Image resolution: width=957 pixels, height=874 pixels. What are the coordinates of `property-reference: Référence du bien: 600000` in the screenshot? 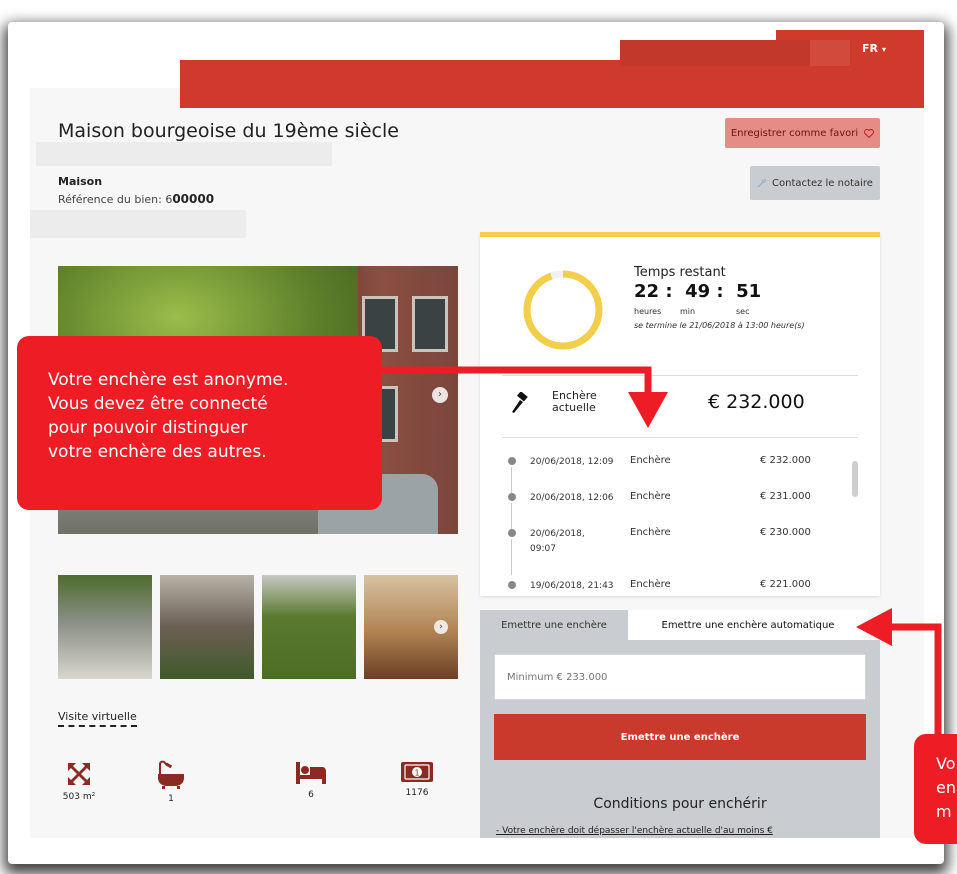 It's located at (136, 199).